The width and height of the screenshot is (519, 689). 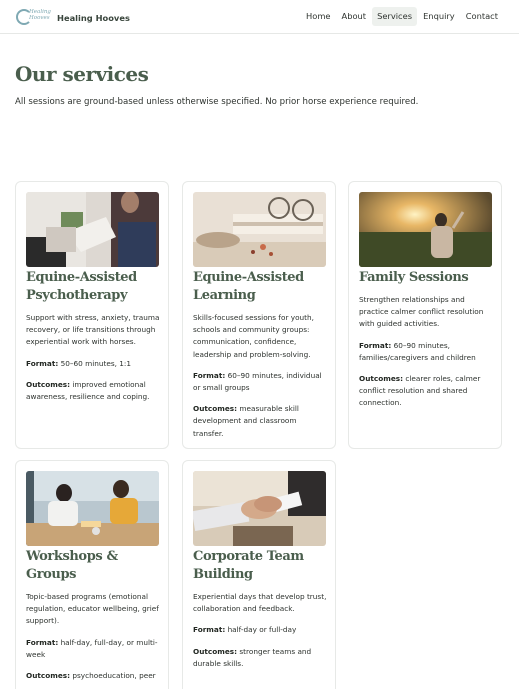 I want to click on nav-item-contact: Contact, so click(x=482, y=16).